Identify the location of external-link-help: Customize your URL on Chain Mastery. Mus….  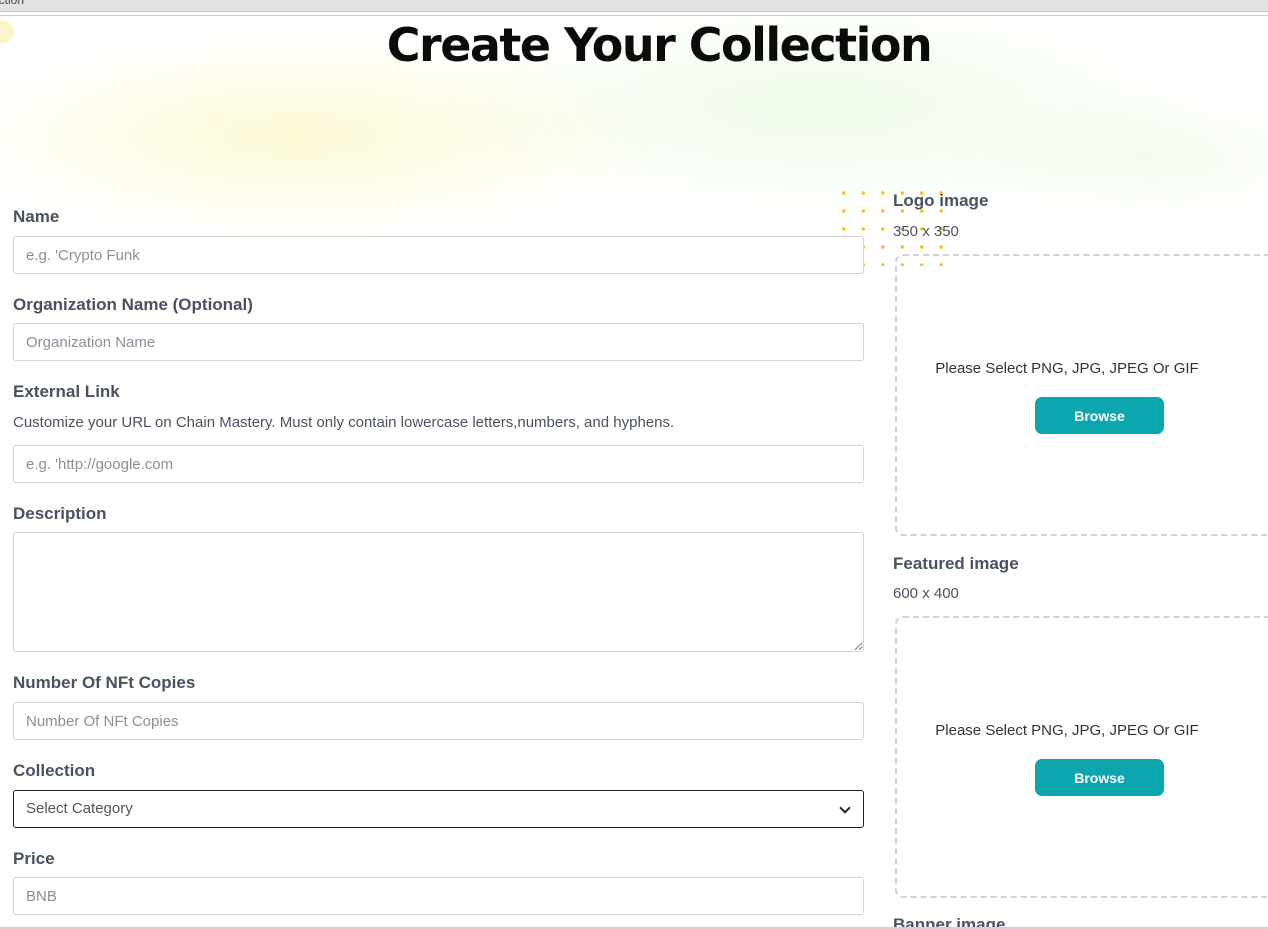
(344, 422).